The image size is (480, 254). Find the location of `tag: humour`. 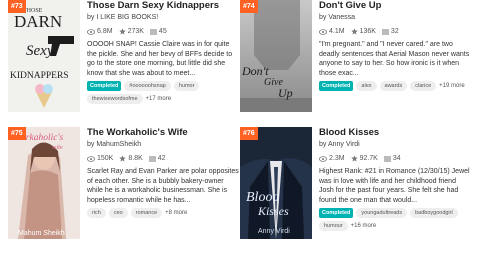

tag: humour is located at coordinates (333, 226).